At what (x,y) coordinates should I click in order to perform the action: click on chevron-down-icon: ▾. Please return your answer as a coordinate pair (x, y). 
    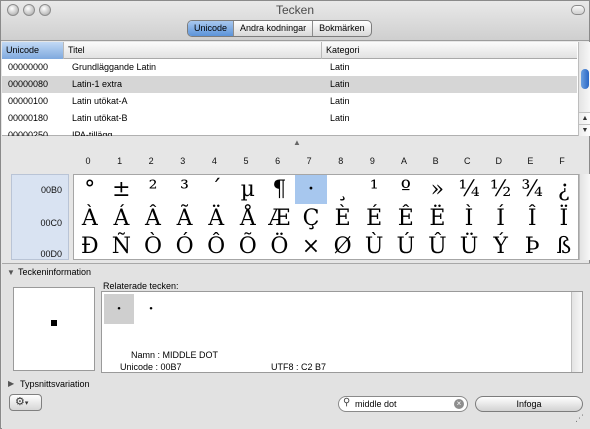
    Looking at the image, I should click on (26, 403).